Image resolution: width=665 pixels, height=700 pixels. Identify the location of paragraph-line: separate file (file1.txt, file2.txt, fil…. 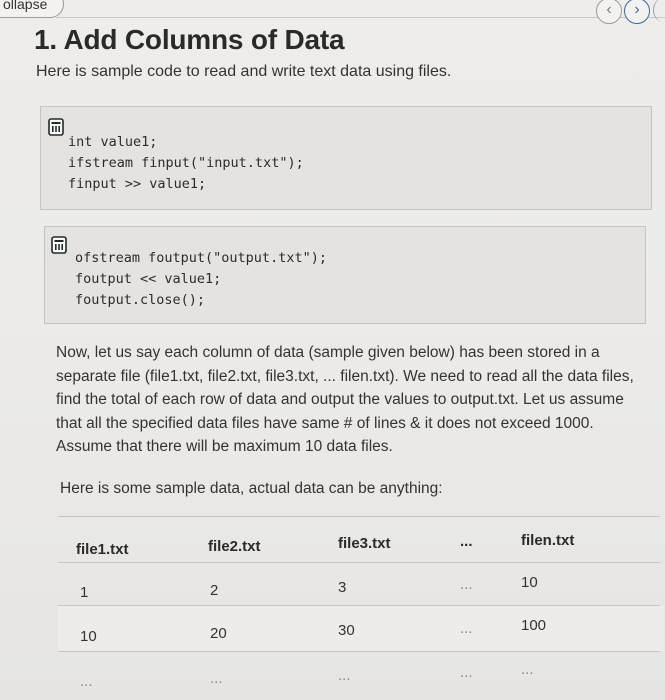
(345, 376).